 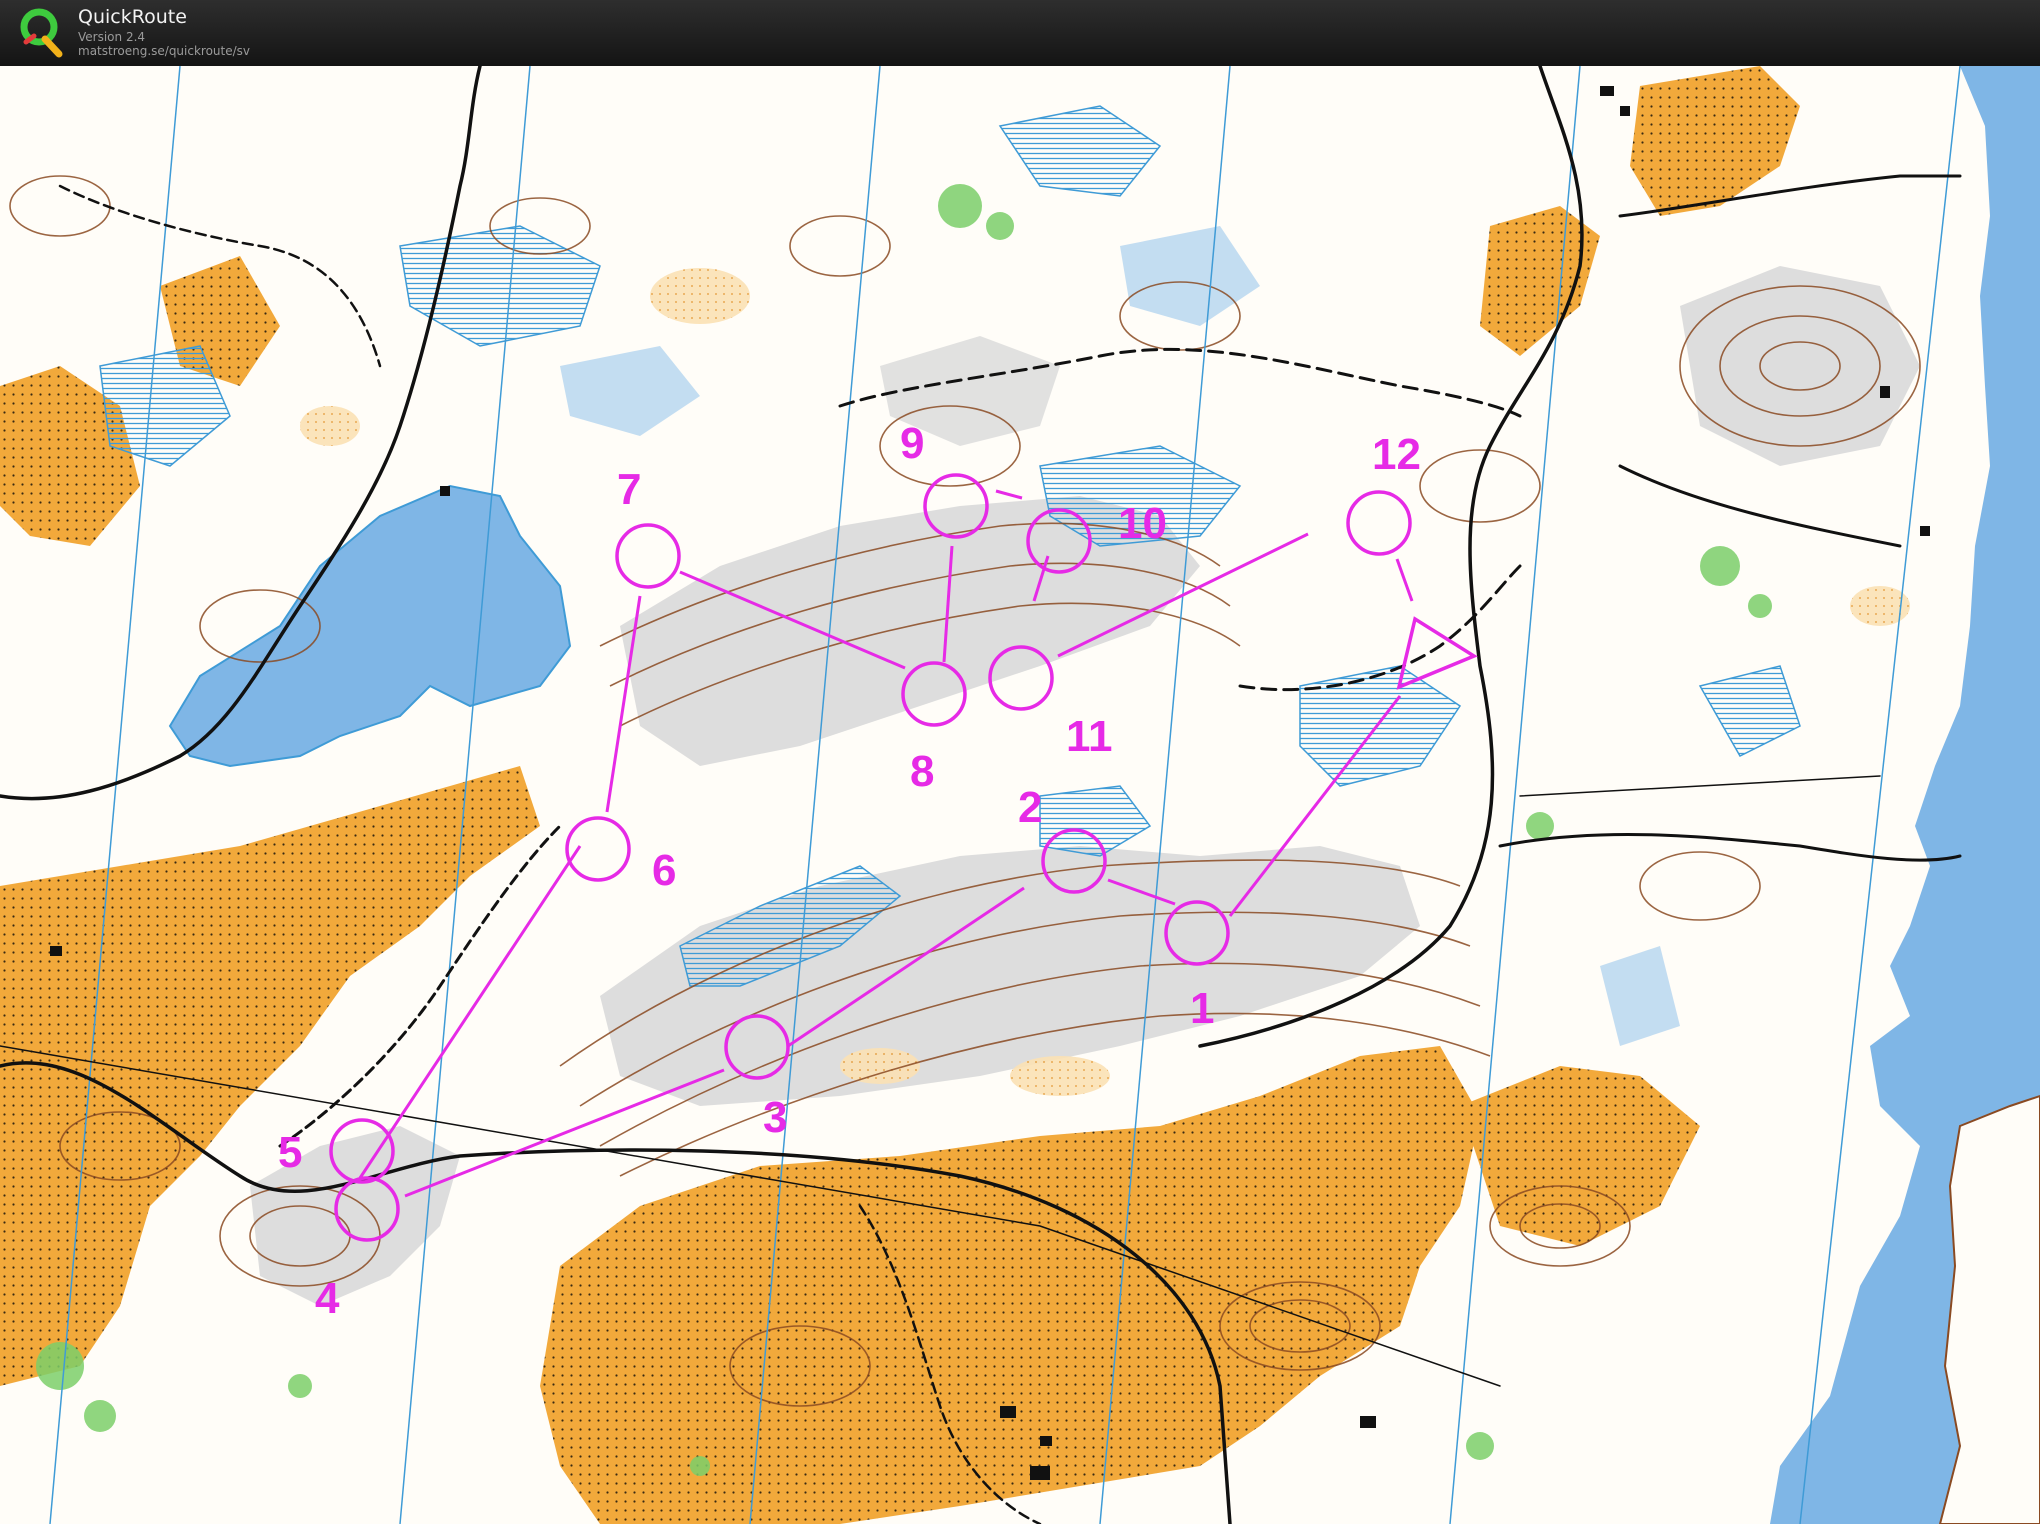 What do you see at coordinates (1396, 454) in the screenshot?
I see `control-label-12: 12` at bounding box center [1396, 454].